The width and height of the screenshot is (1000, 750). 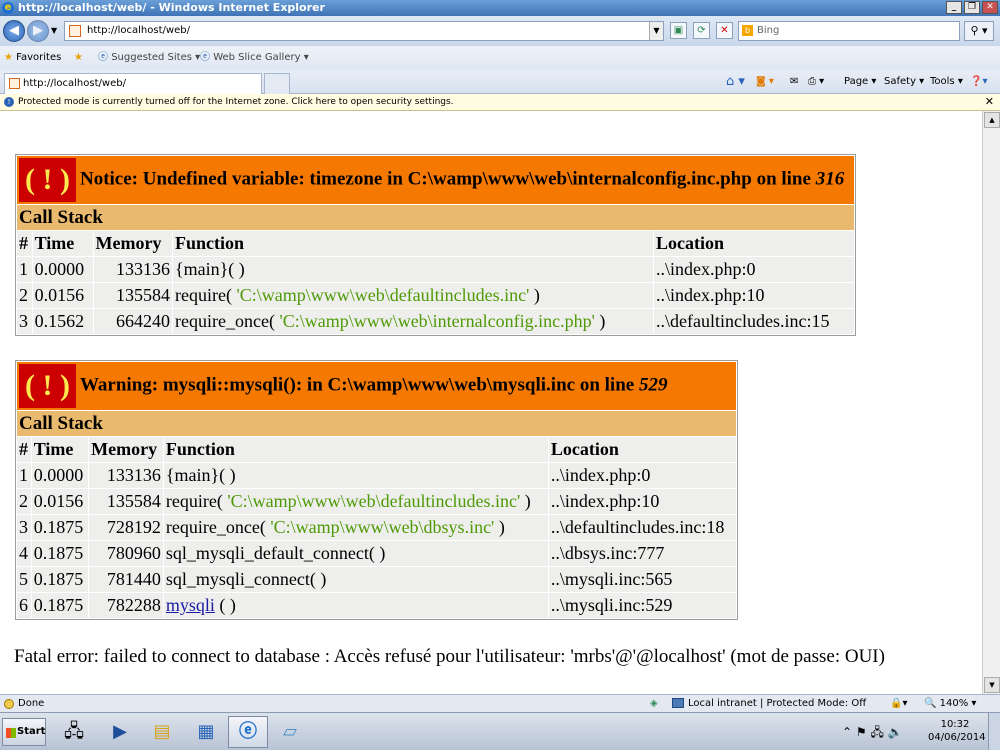 What do you see at coordinates (642, 579) in the screenshot?
I see `row-location: ..\mysqli.inc:565` at bounding box center [642, 579].